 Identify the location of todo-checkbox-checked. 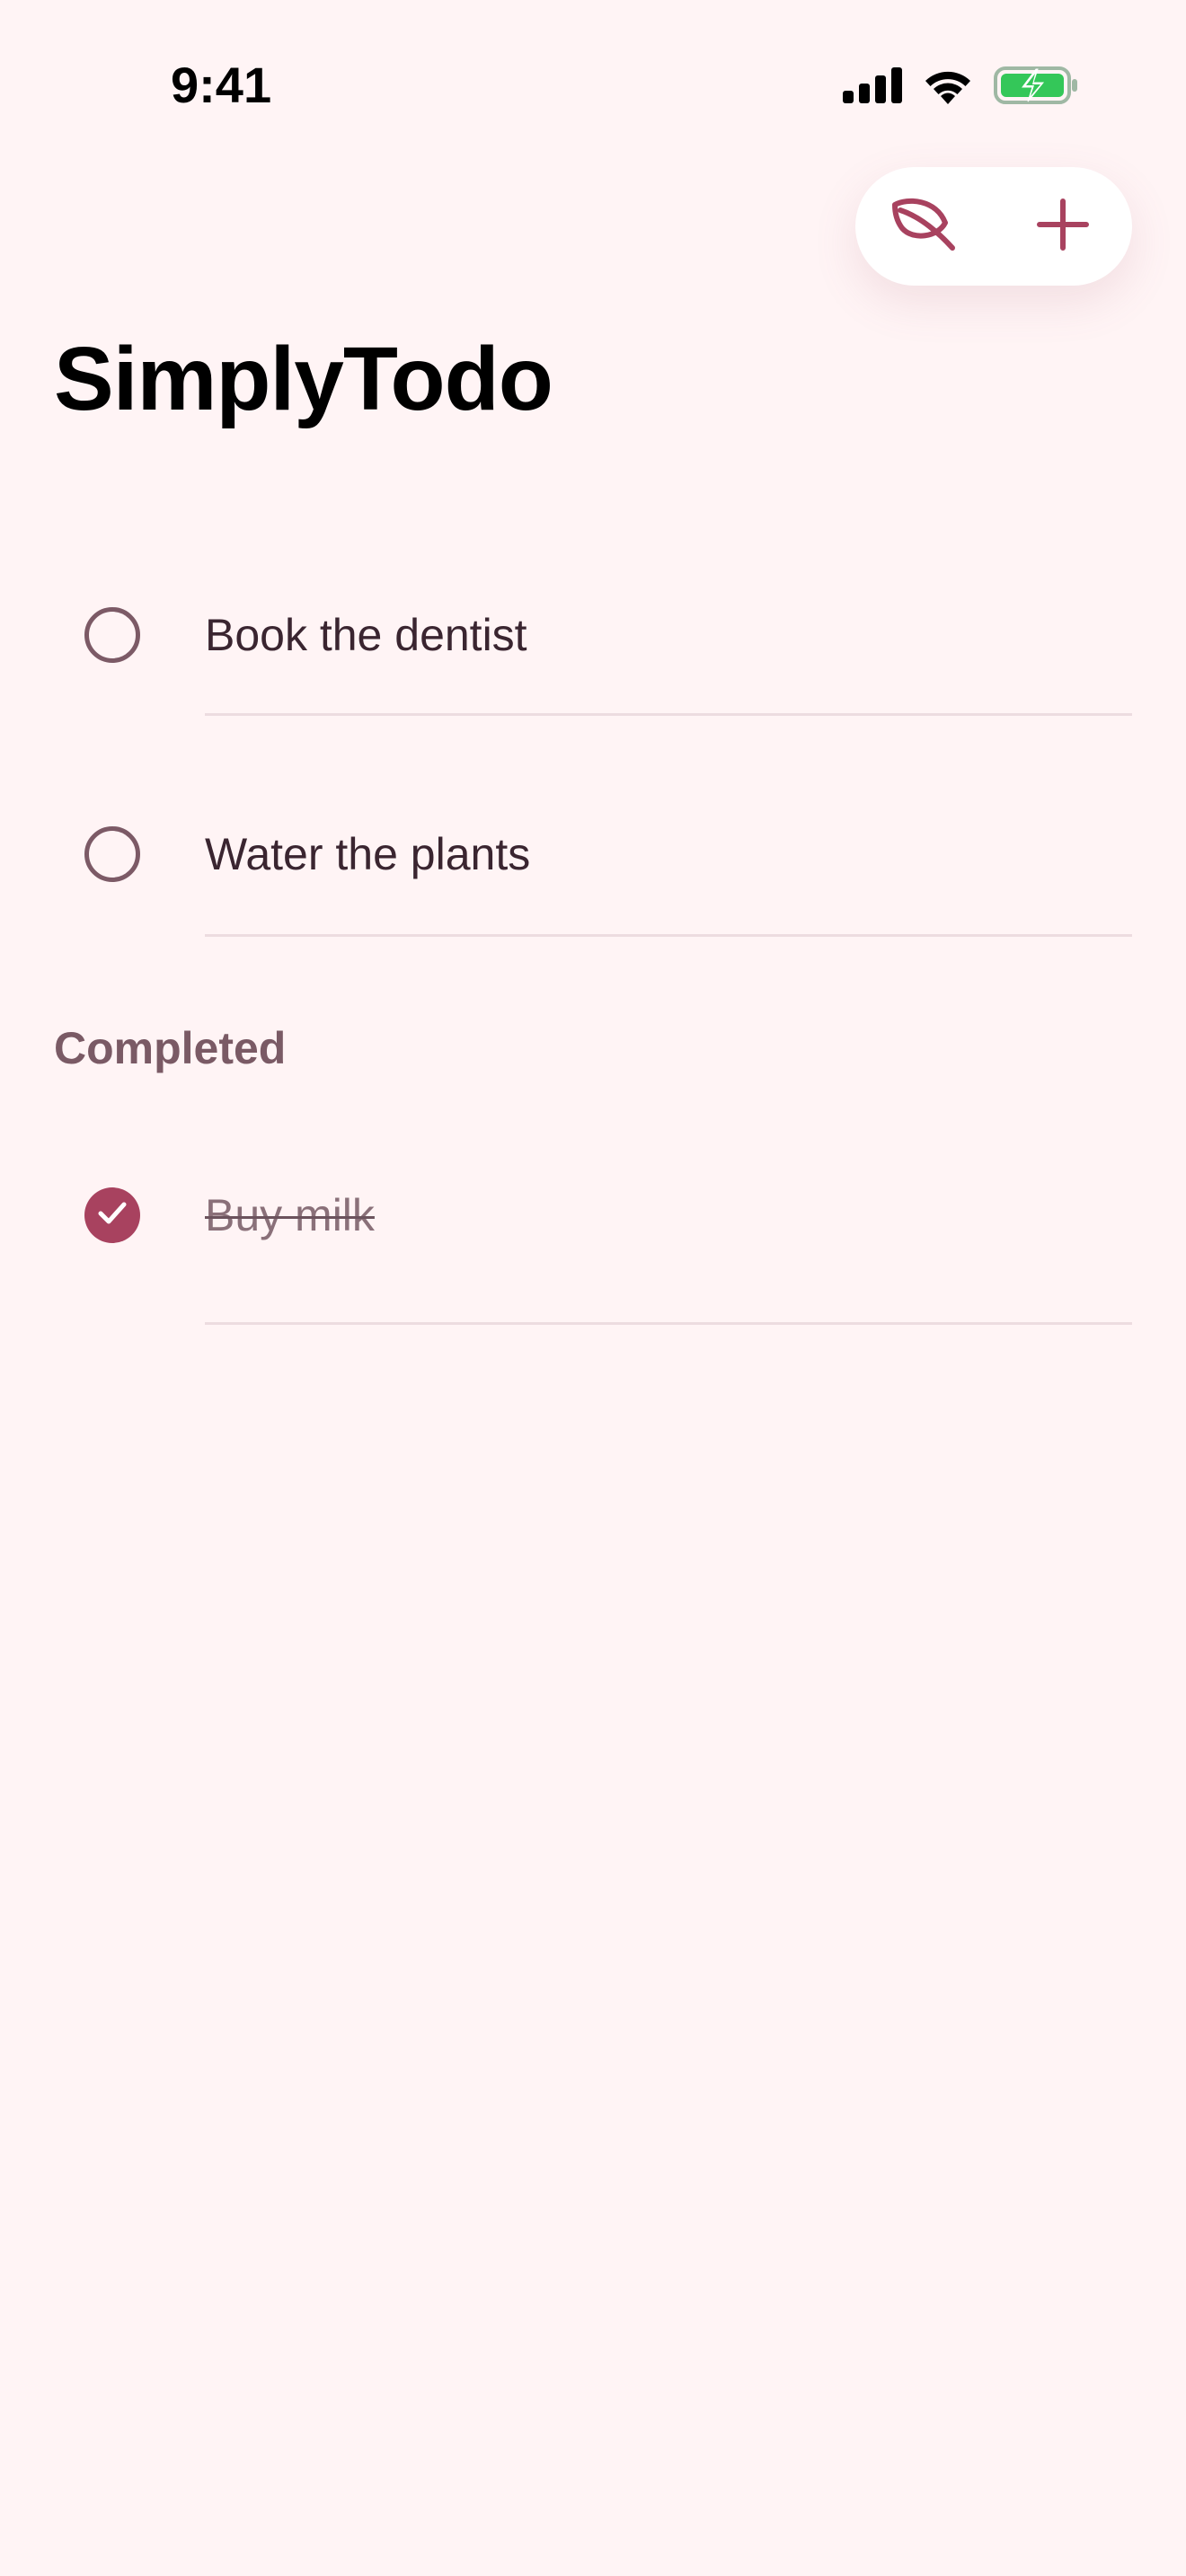
(112, 1215).